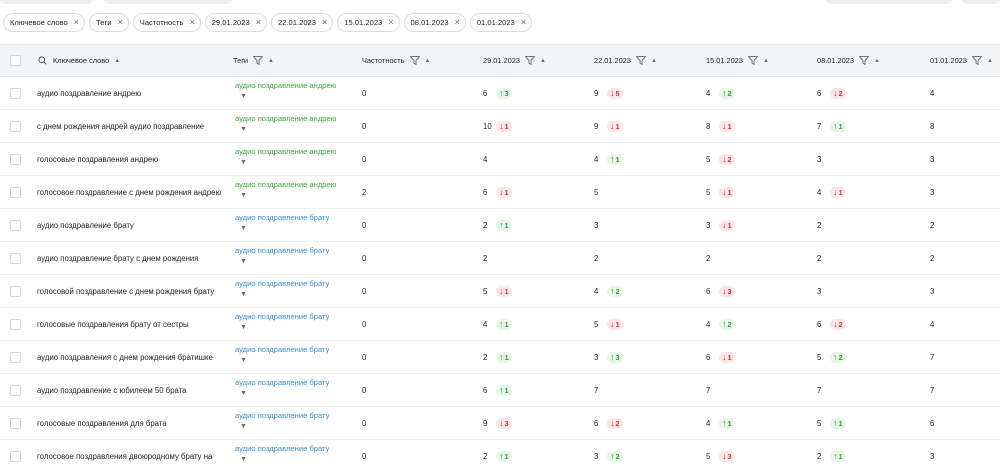 This screenshot has height=468, width=1000. I want to click on filter-chip: 01.01.2023 ×, so click(501, 22).